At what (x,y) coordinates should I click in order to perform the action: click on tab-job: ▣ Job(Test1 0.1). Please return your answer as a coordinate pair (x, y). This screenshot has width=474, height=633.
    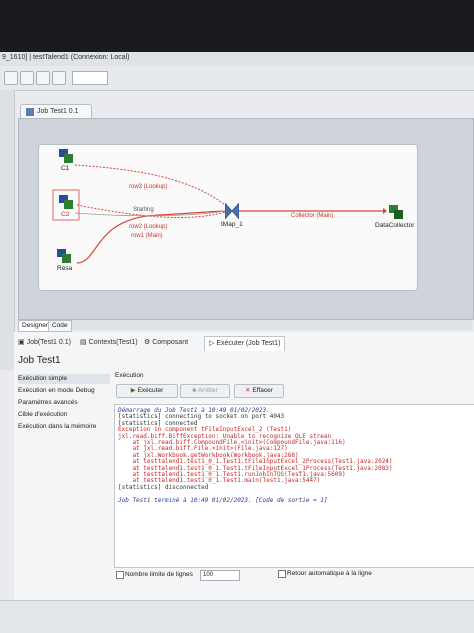
    Looking at the image, I should click on (44, 343).